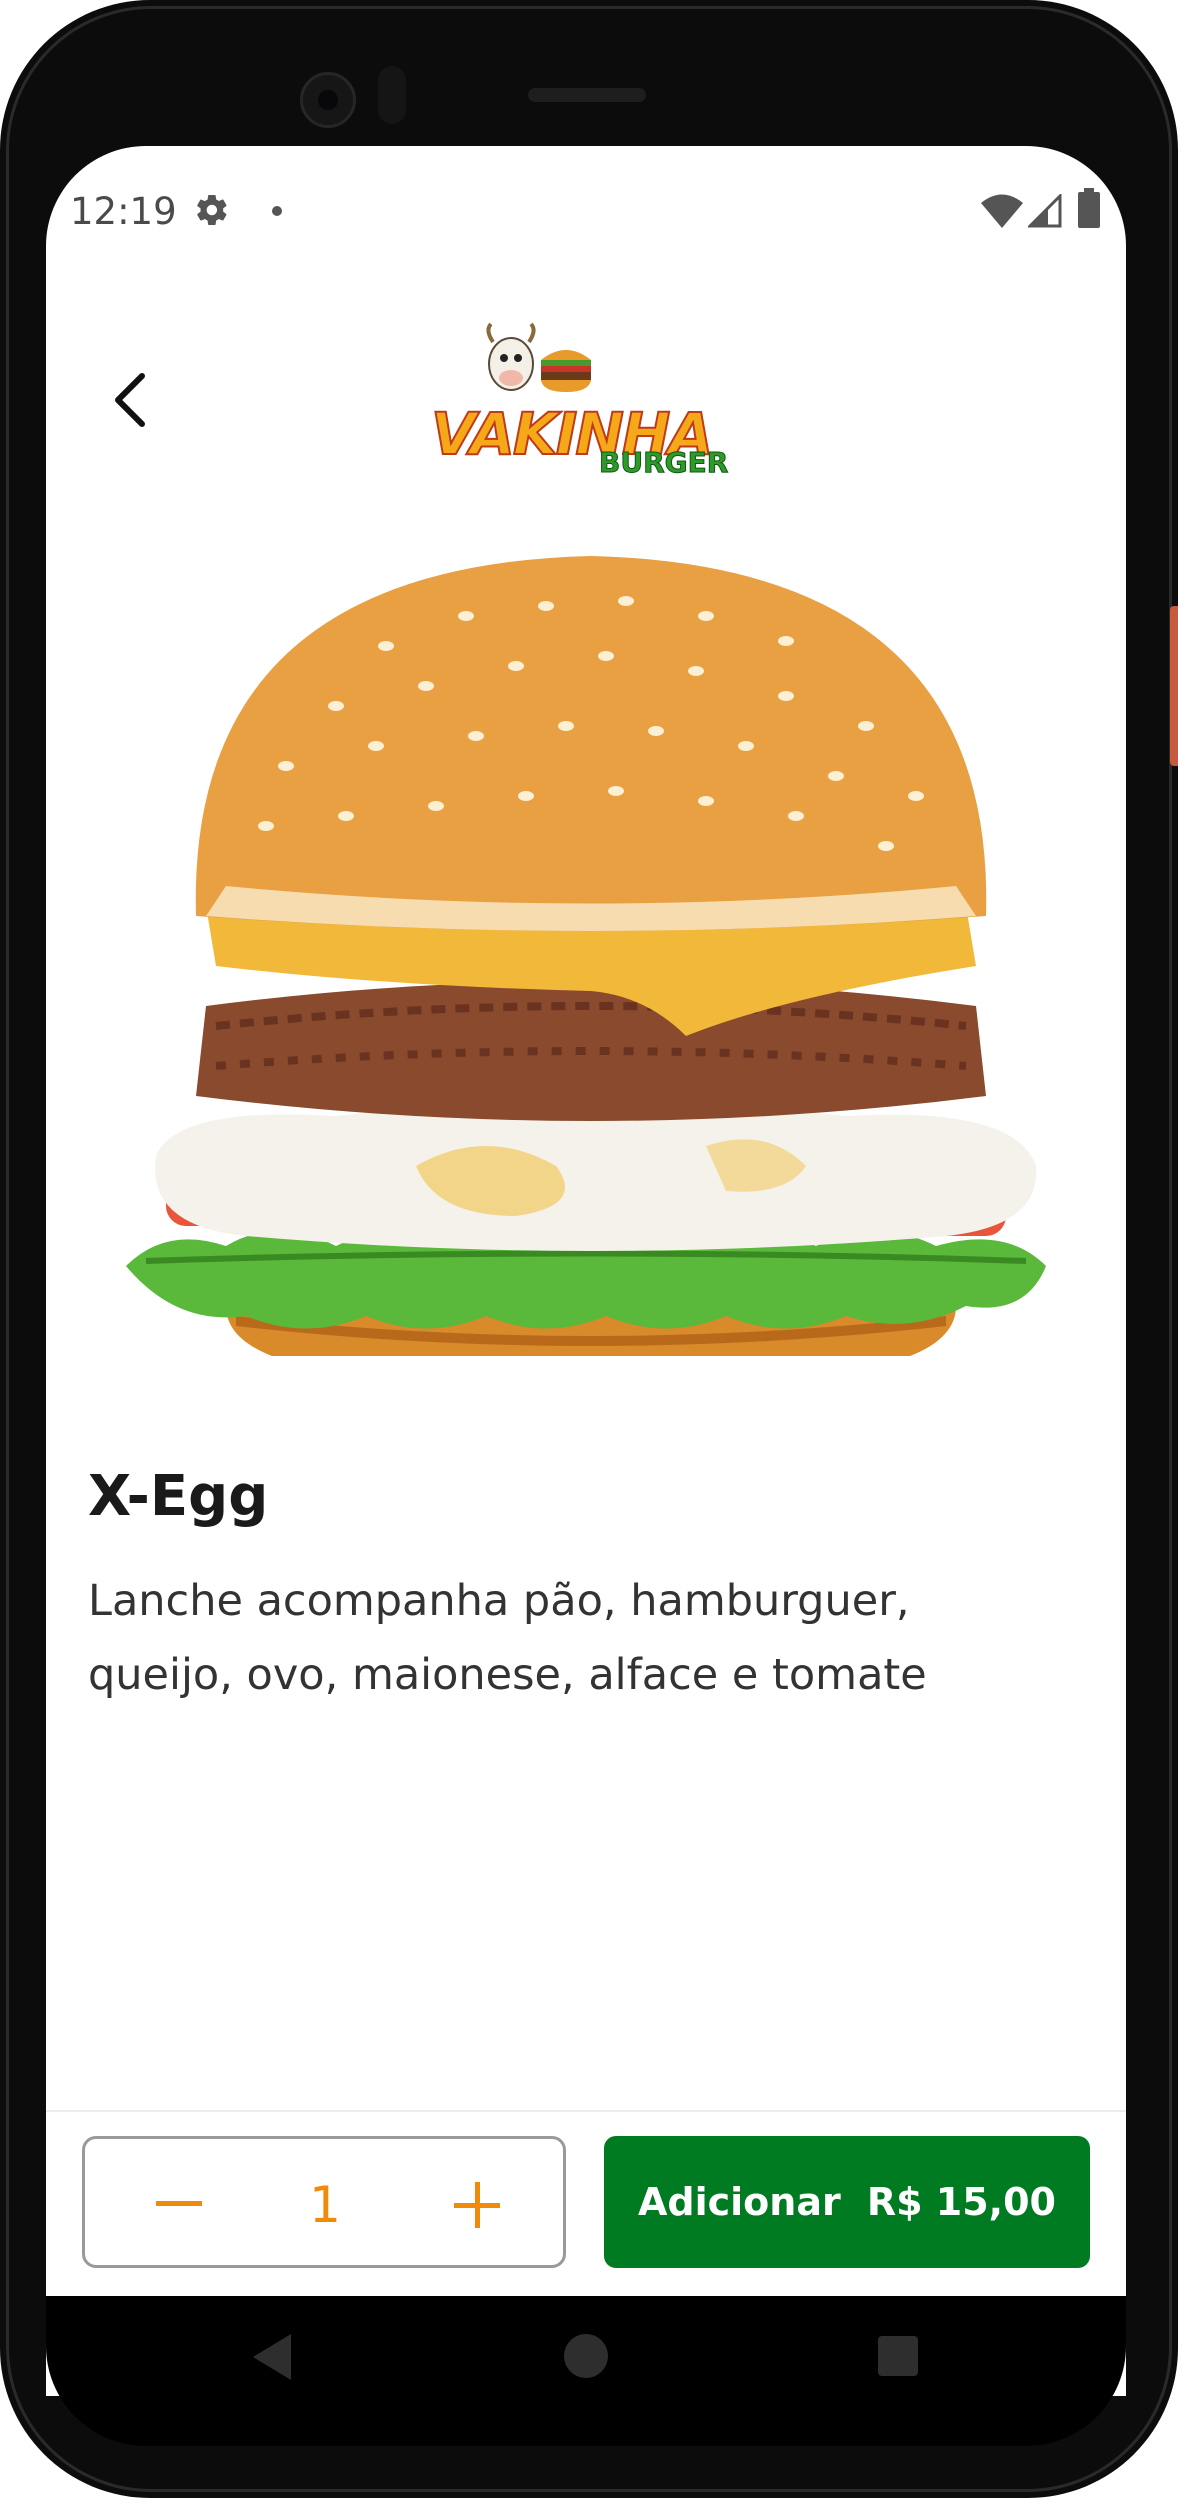  I want to click on circle-home-icon, so click(586, 2356).